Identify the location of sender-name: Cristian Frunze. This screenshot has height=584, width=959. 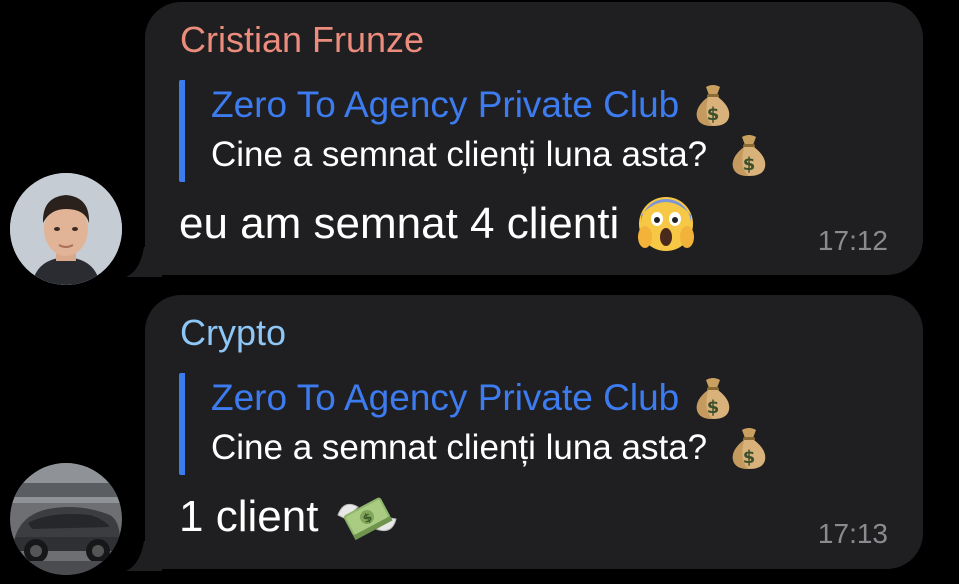
(302, 40).